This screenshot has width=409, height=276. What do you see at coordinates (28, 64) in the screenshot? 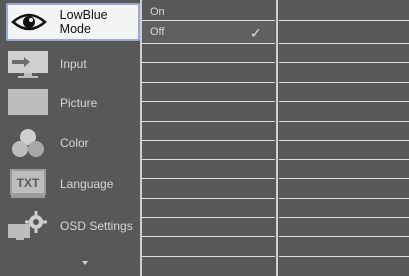
I see `input-icon` at bounding box center [28, 64].